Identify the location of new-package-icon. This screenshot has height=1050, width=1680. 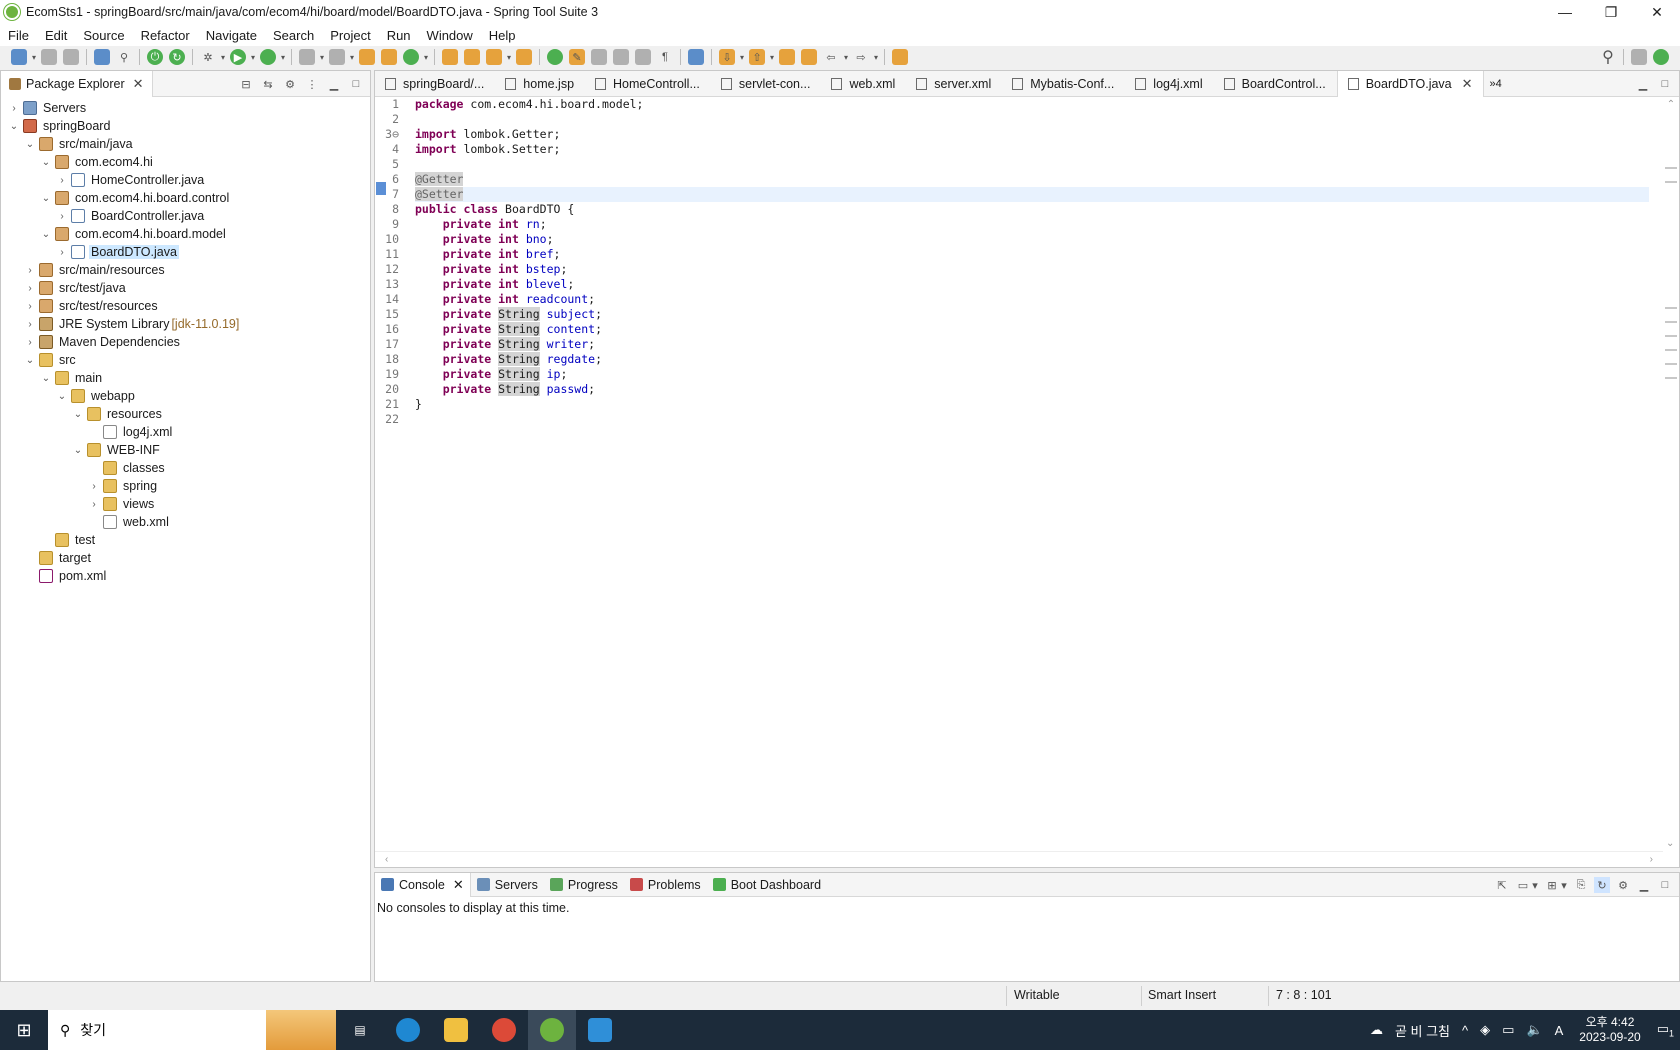
(367, 57).